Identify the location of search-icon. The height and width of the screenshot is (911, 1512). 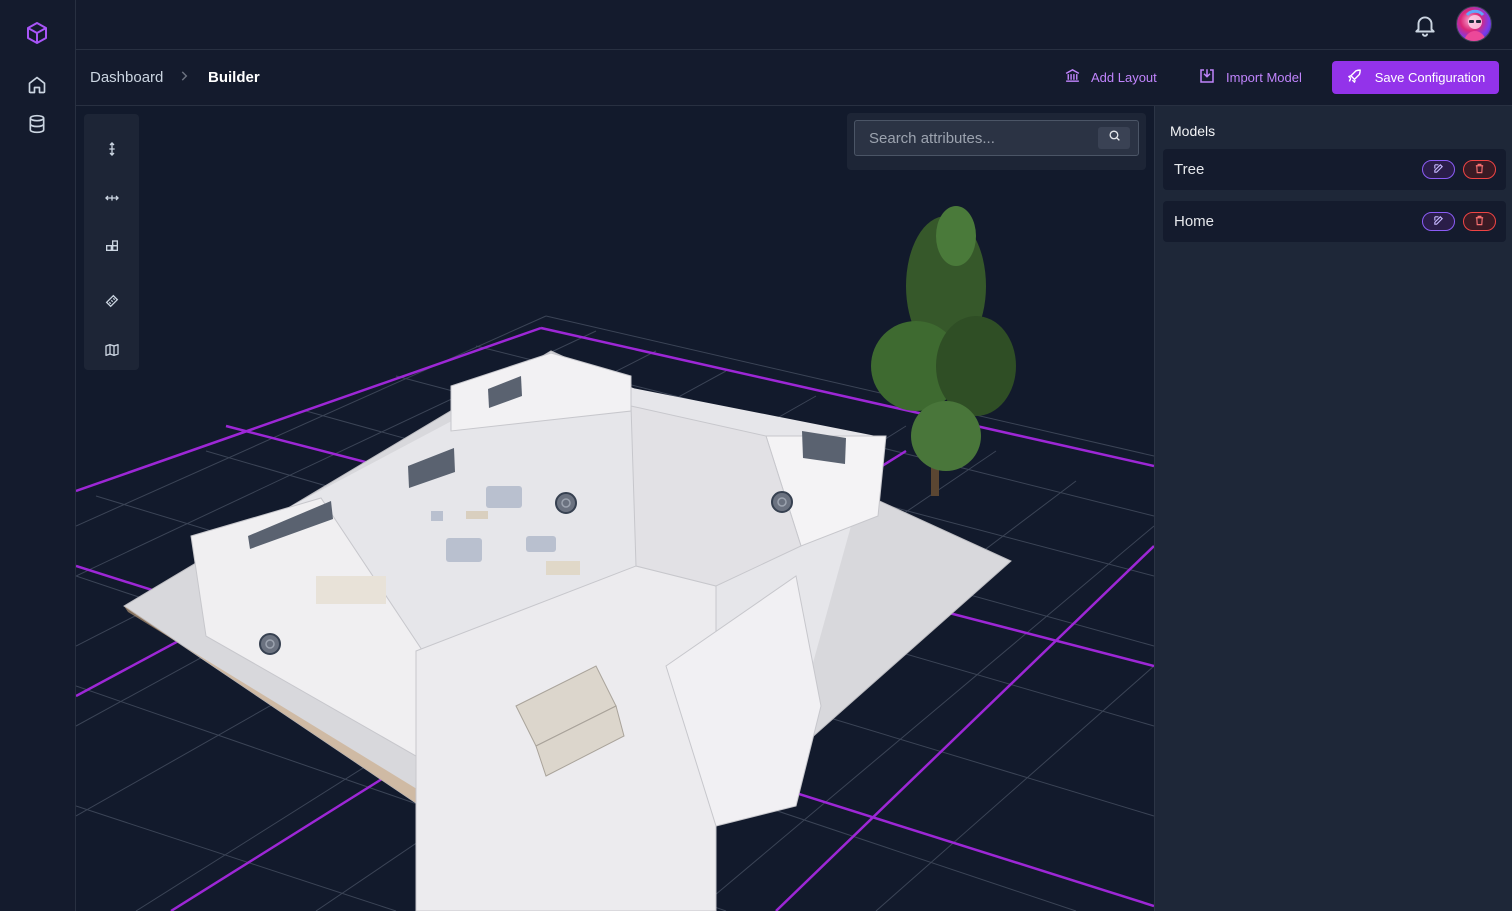
(1114, 138).